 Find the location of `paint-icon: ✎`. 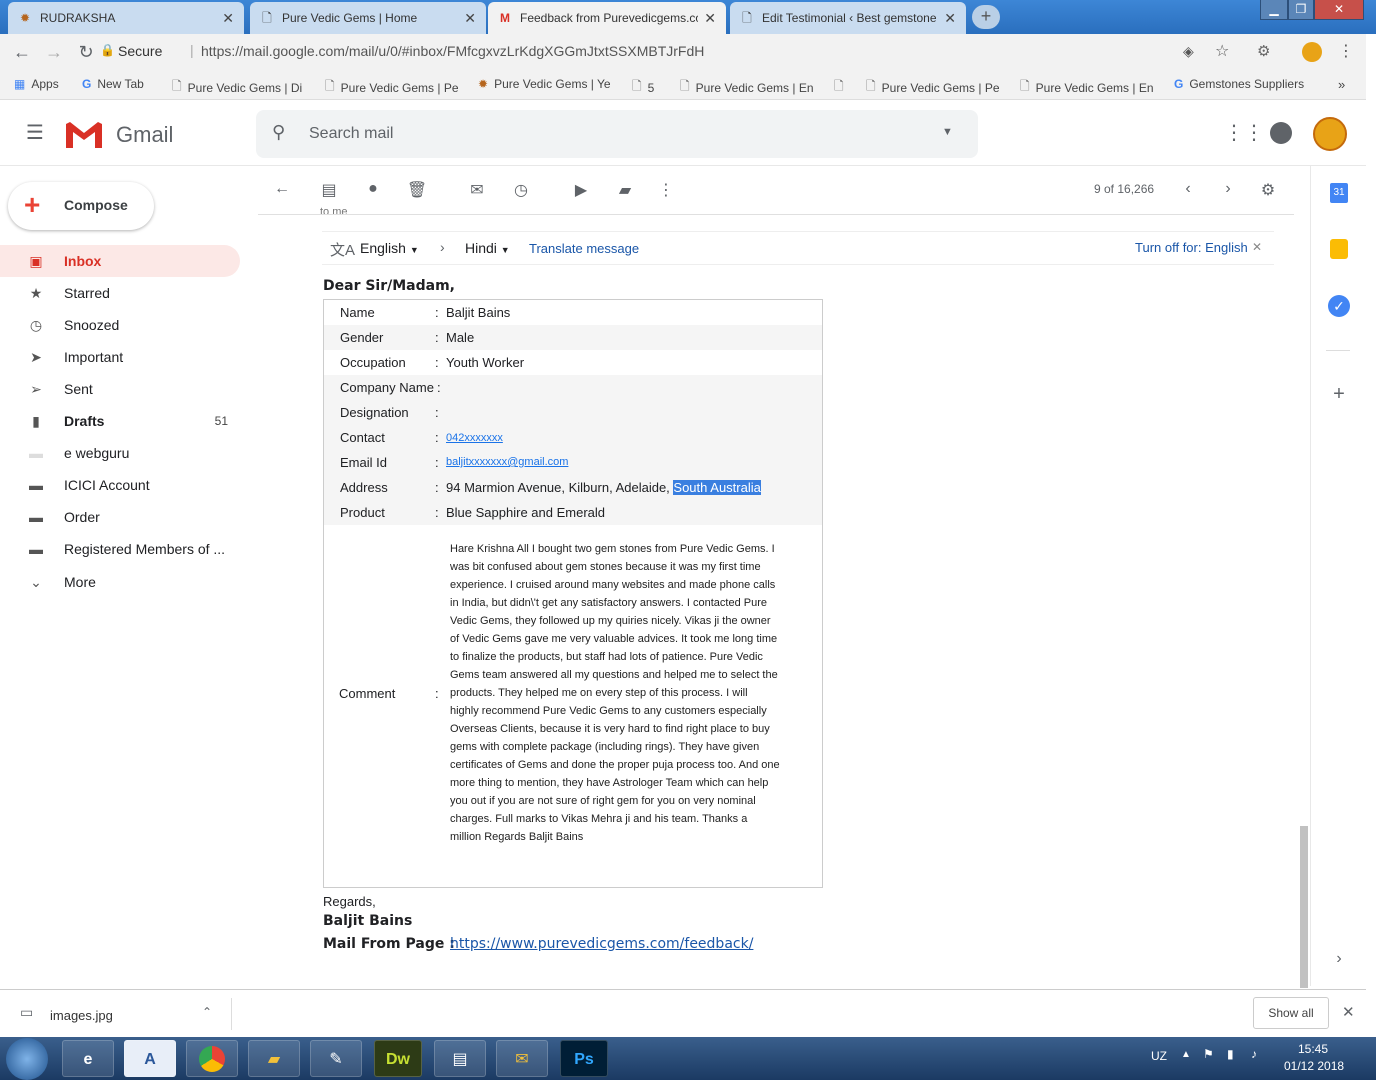

paint-icon: ✎ is located at coordinates (336, 1058).